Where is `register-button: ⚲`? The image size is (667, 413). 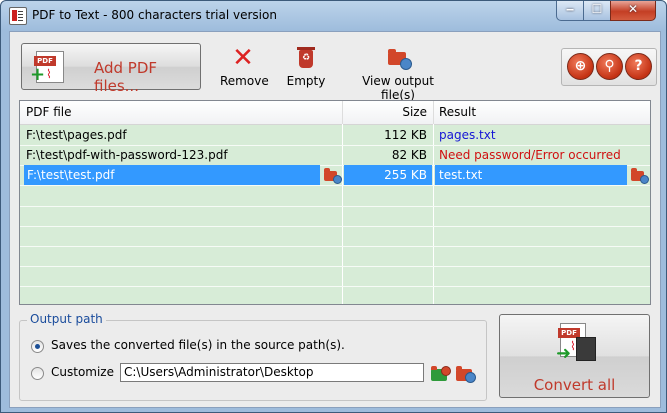
register-button: ⚲ is located at coordinates (609, 66).